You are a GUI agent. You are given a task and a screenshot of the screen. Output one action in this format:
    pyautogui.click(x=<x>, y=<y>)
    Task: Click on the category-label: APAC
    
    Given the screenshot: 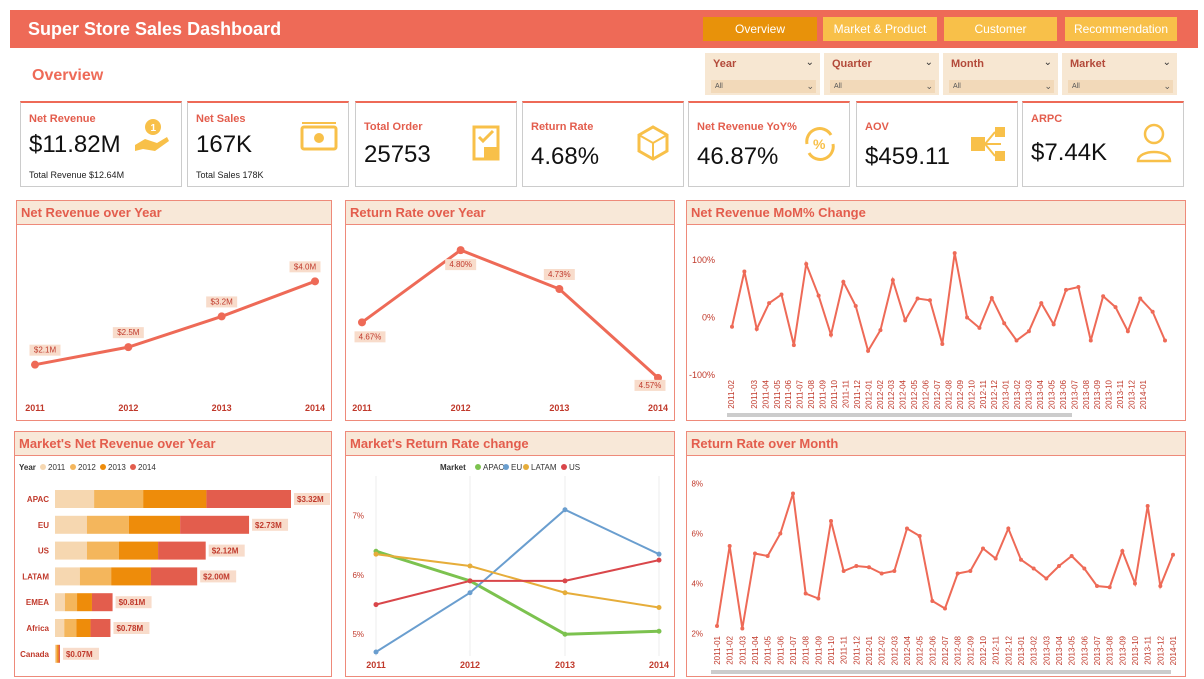 What is the action you would take?
    pyautogui.click(x=38, y=499)
    